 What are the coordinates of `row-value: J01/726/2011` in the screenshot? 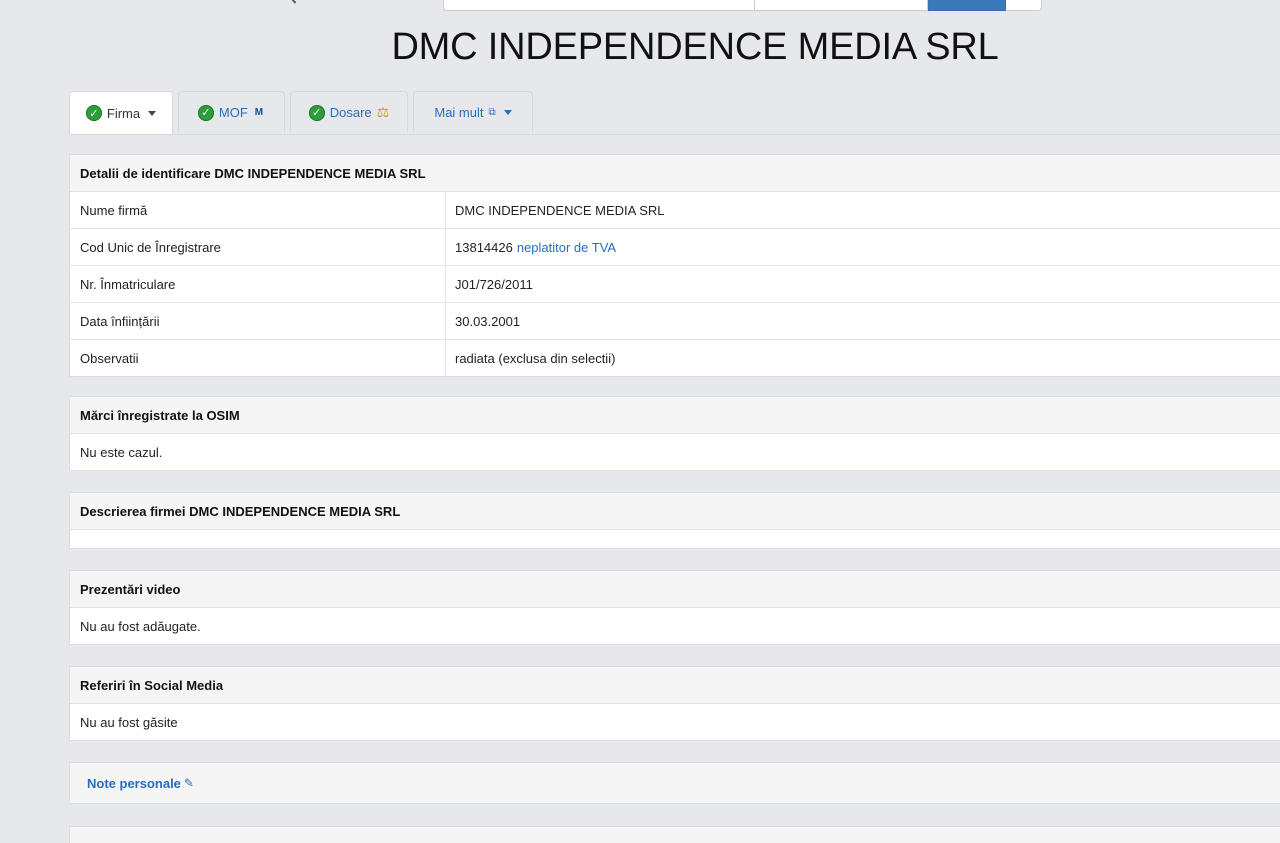 It's located at (494, 284).